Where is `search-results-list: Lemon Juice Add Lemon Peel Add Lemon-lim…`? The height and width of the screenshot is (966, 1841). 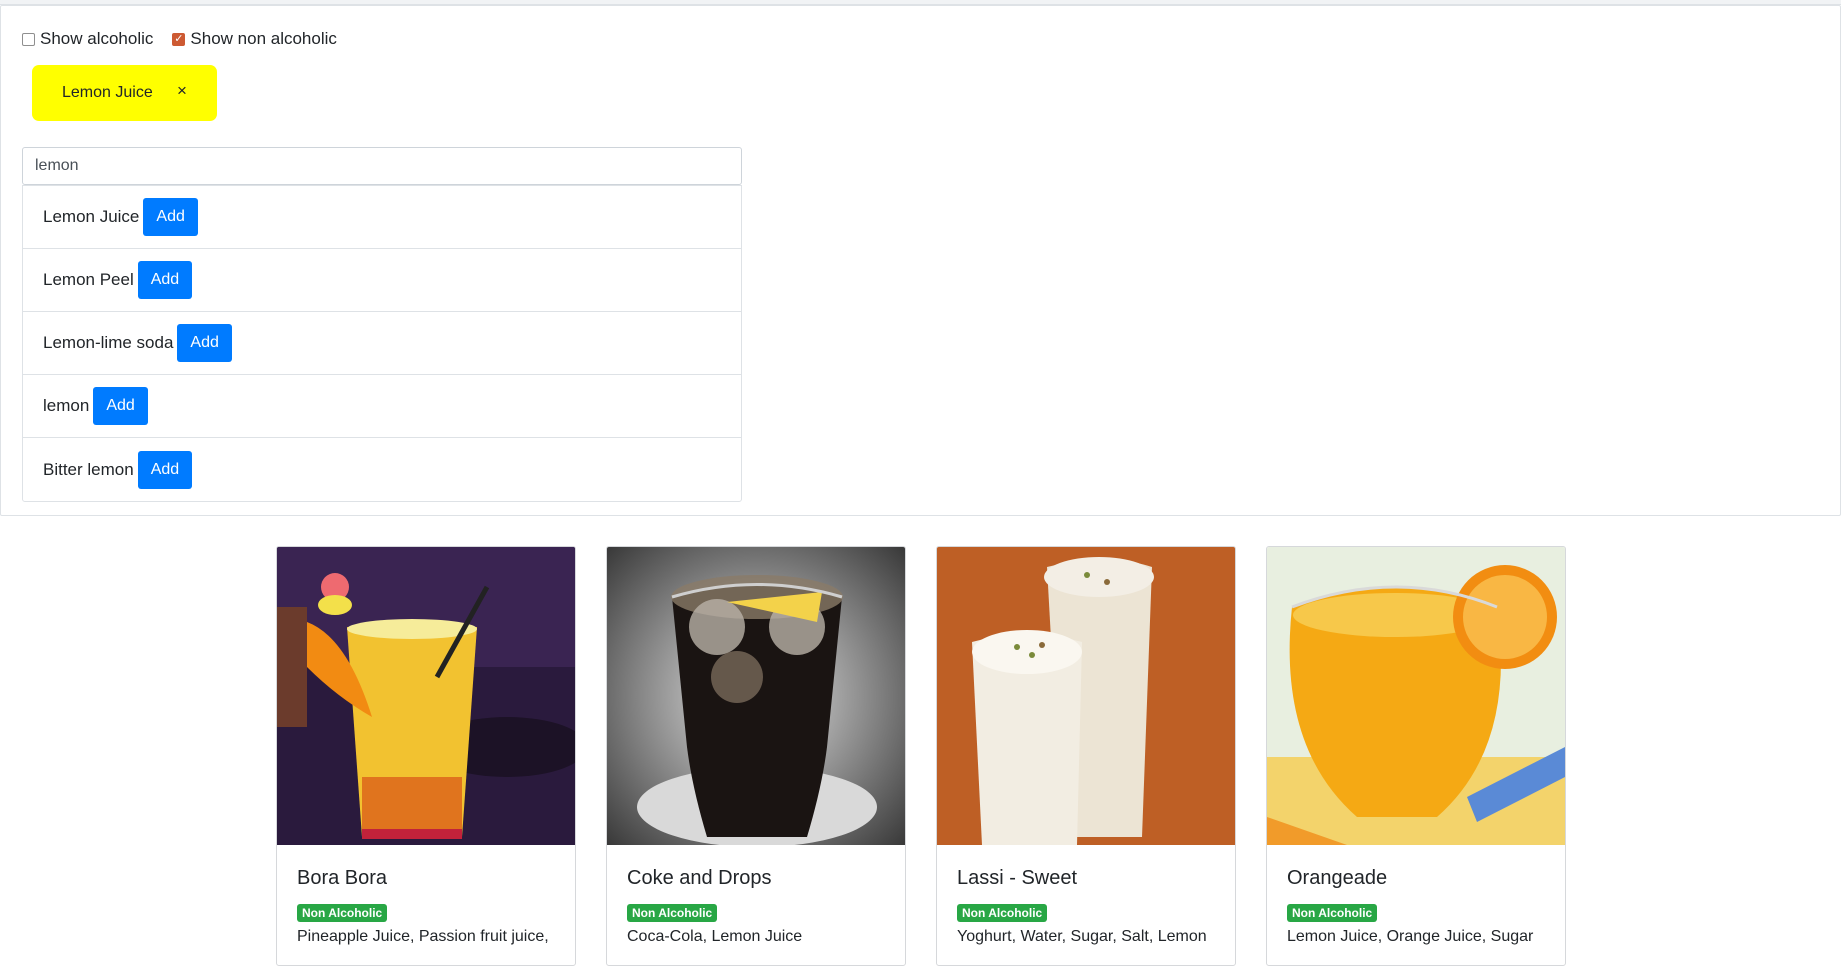 search-results-list: Lemon Juice Add Lemon Peel Add Lemon-lim… is located at coordinates (382, 343).